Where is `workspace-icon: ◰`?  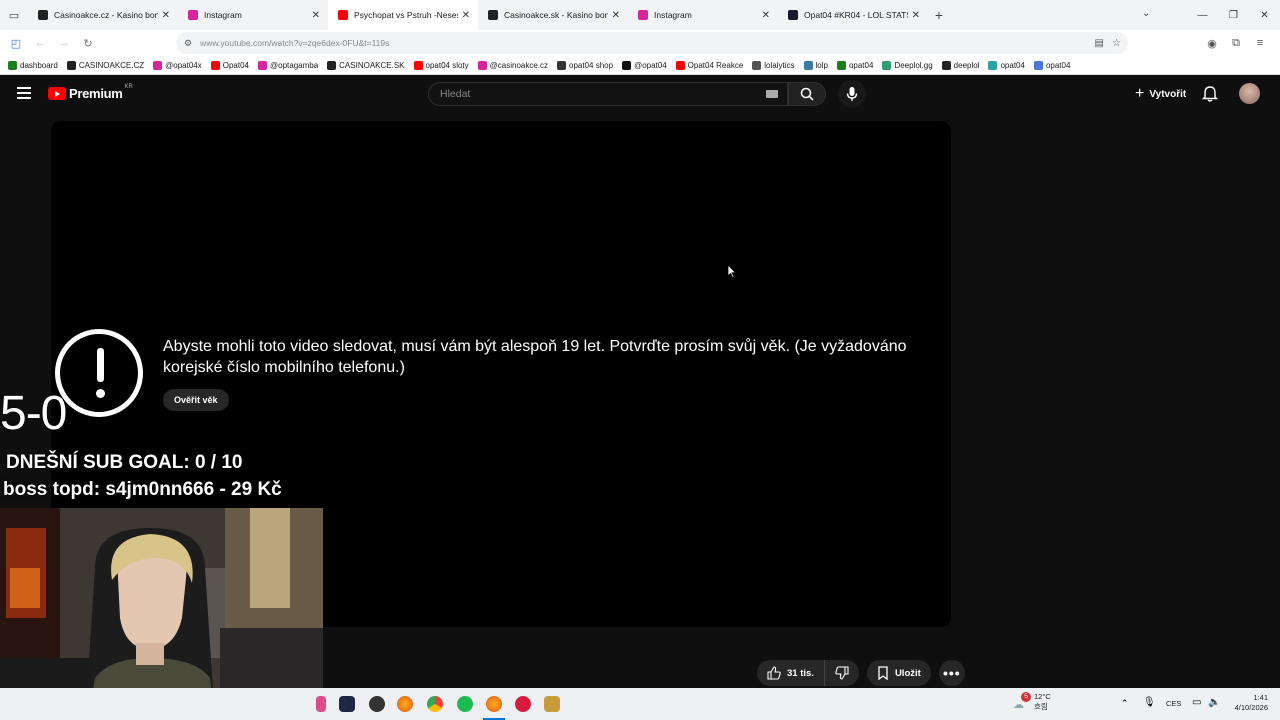 workspace-icon: ◰ is located at coordinates (16, 43).